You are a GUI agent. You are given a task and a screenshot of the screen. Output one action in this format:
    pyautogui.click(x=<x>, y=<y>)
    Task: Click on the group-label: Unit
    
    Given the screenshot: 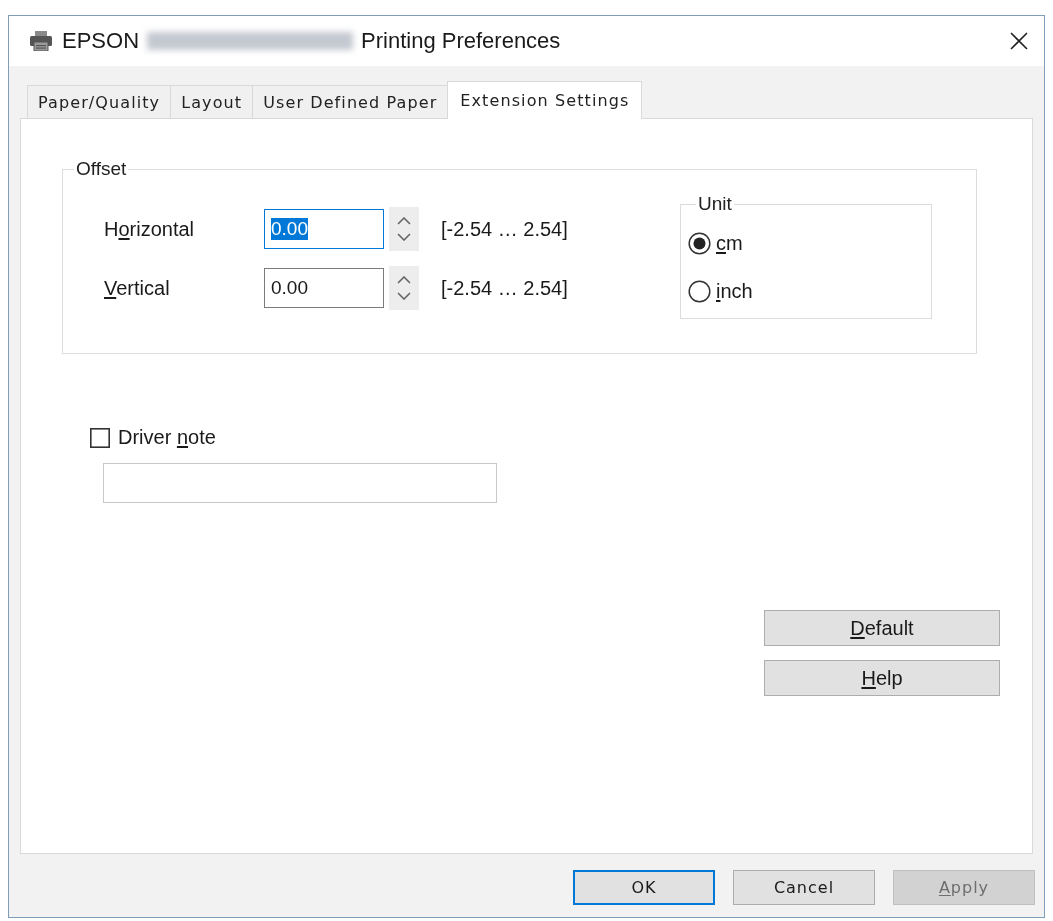 What is the action you would take?
    pyautogui.click(x=715, y=204)
    